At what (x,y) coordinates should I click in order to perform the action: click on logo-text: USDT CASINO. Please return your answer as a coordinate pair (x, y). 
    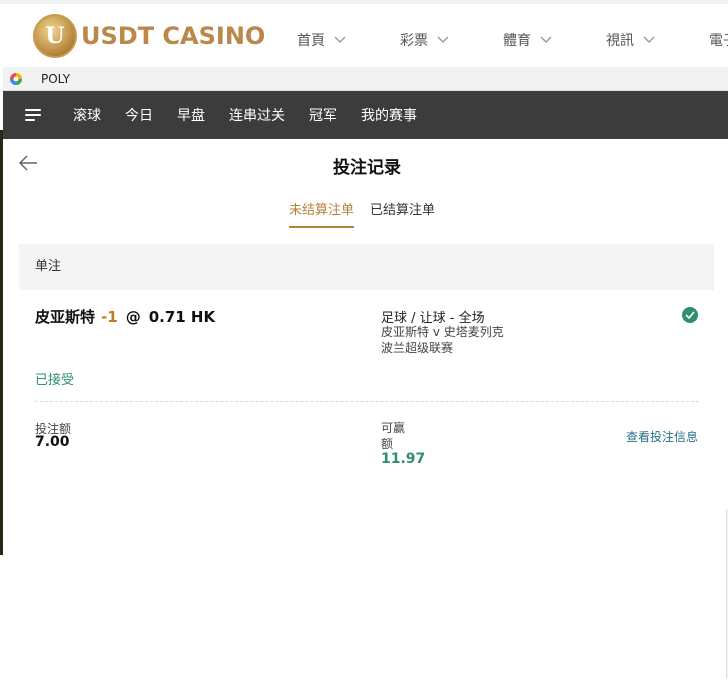
    Looking at the image, I should click on (173, 36).